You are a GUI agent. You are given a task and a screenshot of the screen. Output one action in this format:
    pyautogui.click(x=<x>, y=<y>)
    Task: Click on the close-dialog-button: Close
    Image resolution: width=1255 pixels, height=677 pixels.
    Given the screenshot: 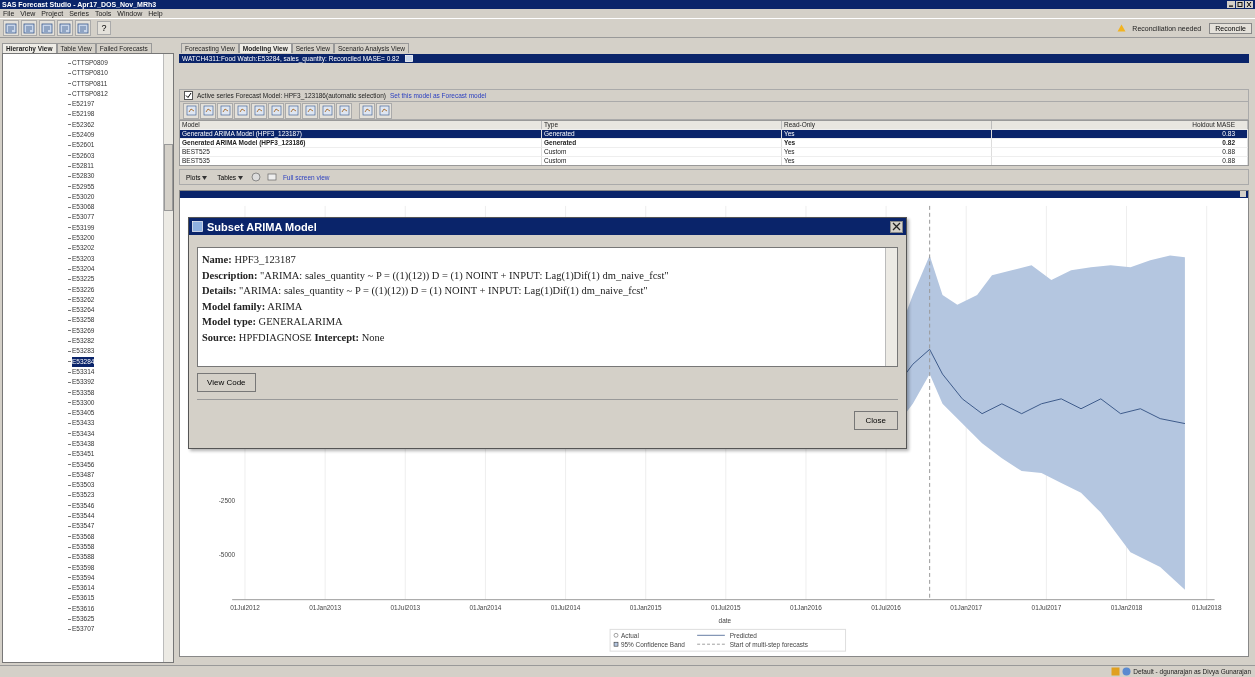 What is the action you would take?
    pyautogui.click(x=875, y=420)
    